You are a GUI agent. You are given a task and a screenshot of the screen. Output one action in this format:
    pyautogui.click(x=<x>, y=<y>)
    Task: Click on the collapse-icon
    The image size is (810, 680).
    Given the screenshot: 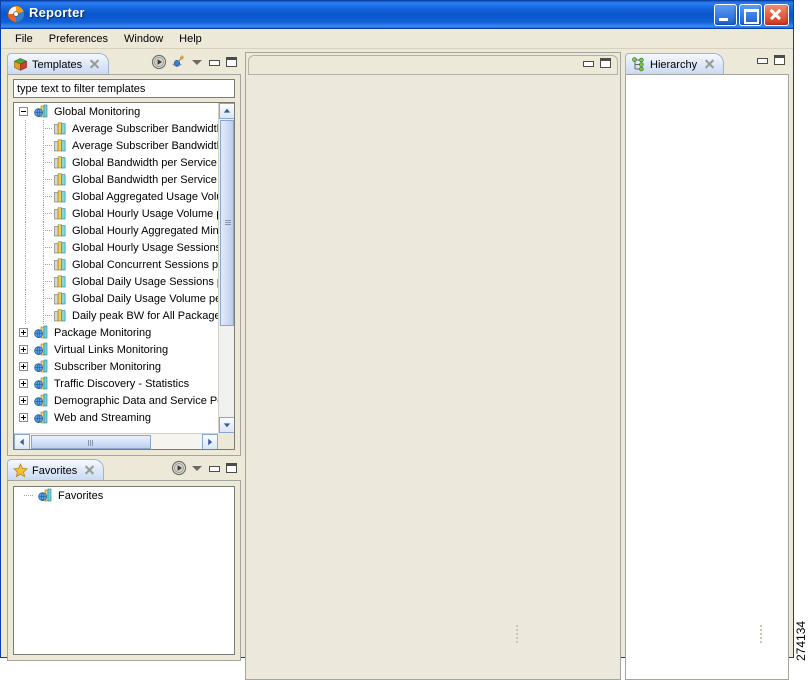 What is the action you would take?
    pyautogui.click(x=23, y=111)
    